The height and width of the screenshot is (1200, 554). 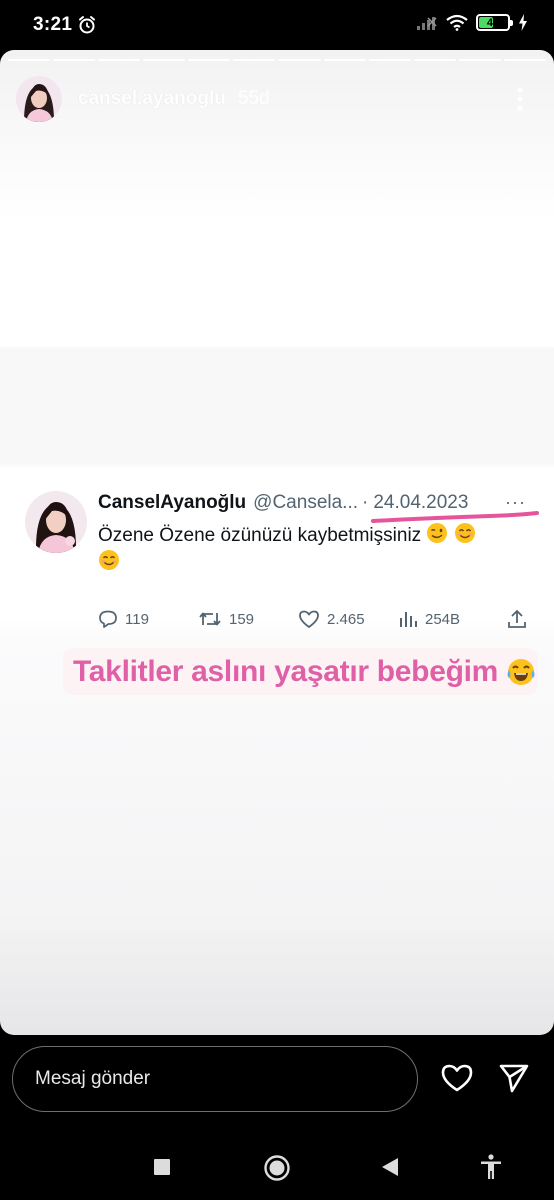 I want to click on tweet-actions: 119 159 2.465 254B, so click(x=313, y=622).